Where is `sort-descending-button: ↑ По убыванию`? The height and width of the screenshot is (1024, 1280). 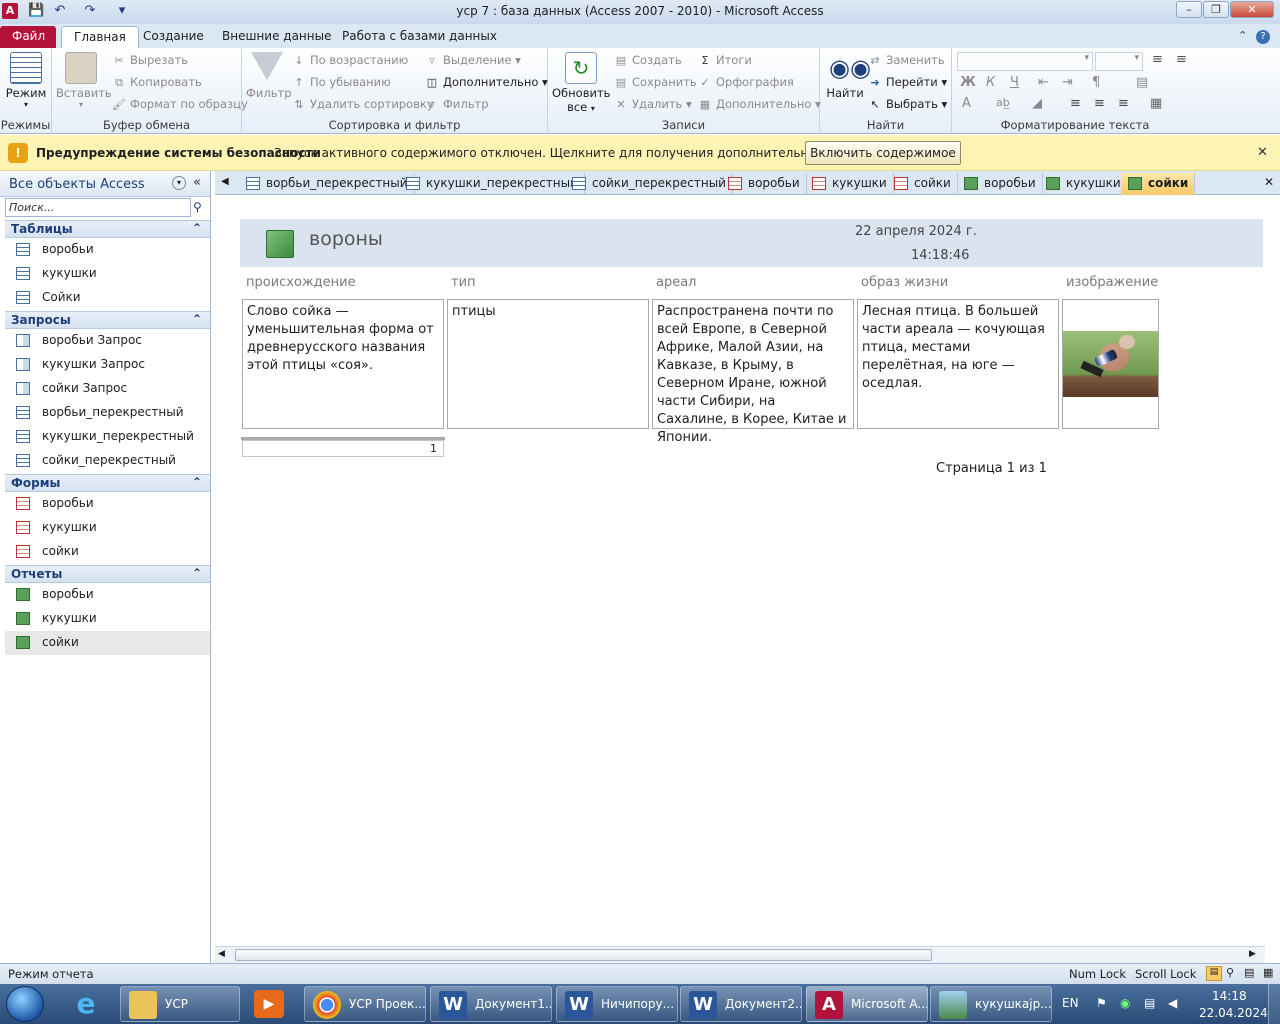
sort-descending-button: ↑ По убыванию is located at coordinates (341, 82).